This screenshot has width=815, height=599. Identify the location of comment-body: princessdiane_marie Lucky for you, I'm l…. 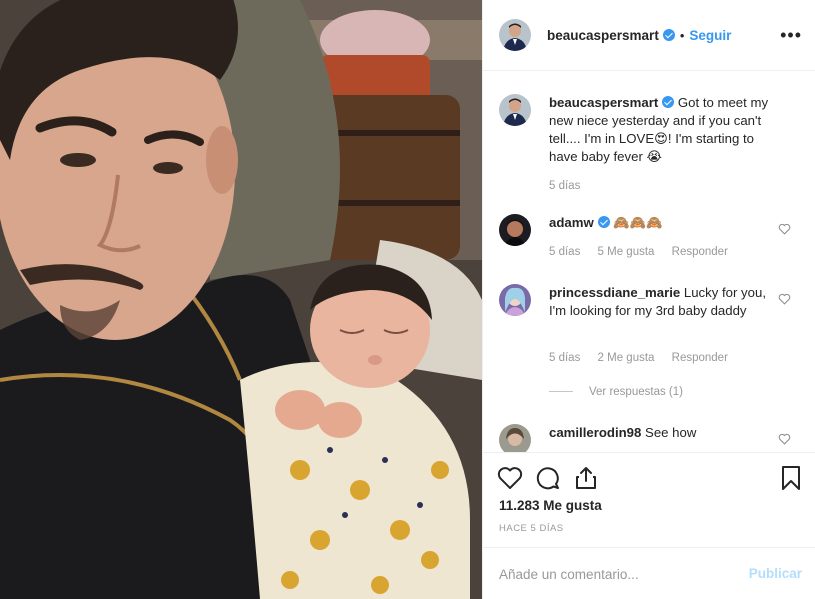
(663, 302).